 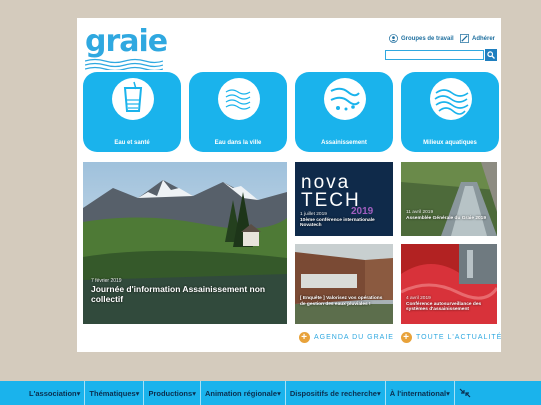 What do you see at coordinates (241, 393) in the screenshot?
I see `nav-label: Animation régionale` at bounding box center [241, 393].